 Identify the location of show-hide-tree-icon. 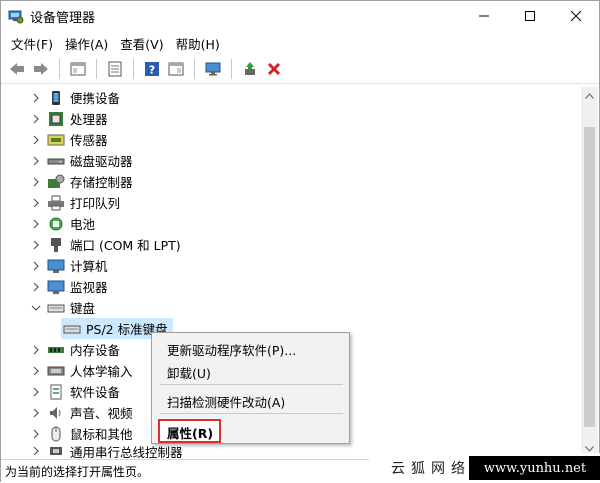
(78, 69).